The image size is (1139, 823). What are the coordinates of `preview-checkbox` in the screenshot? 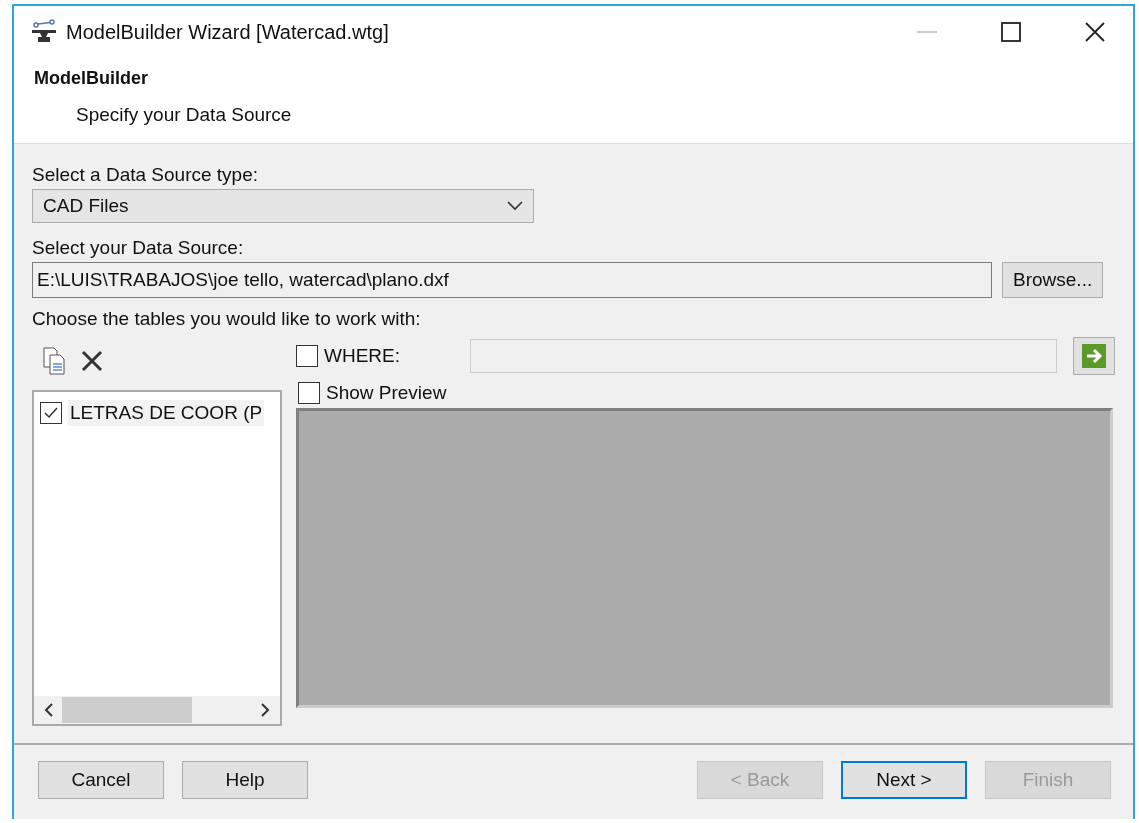 It's located at (309, 393).